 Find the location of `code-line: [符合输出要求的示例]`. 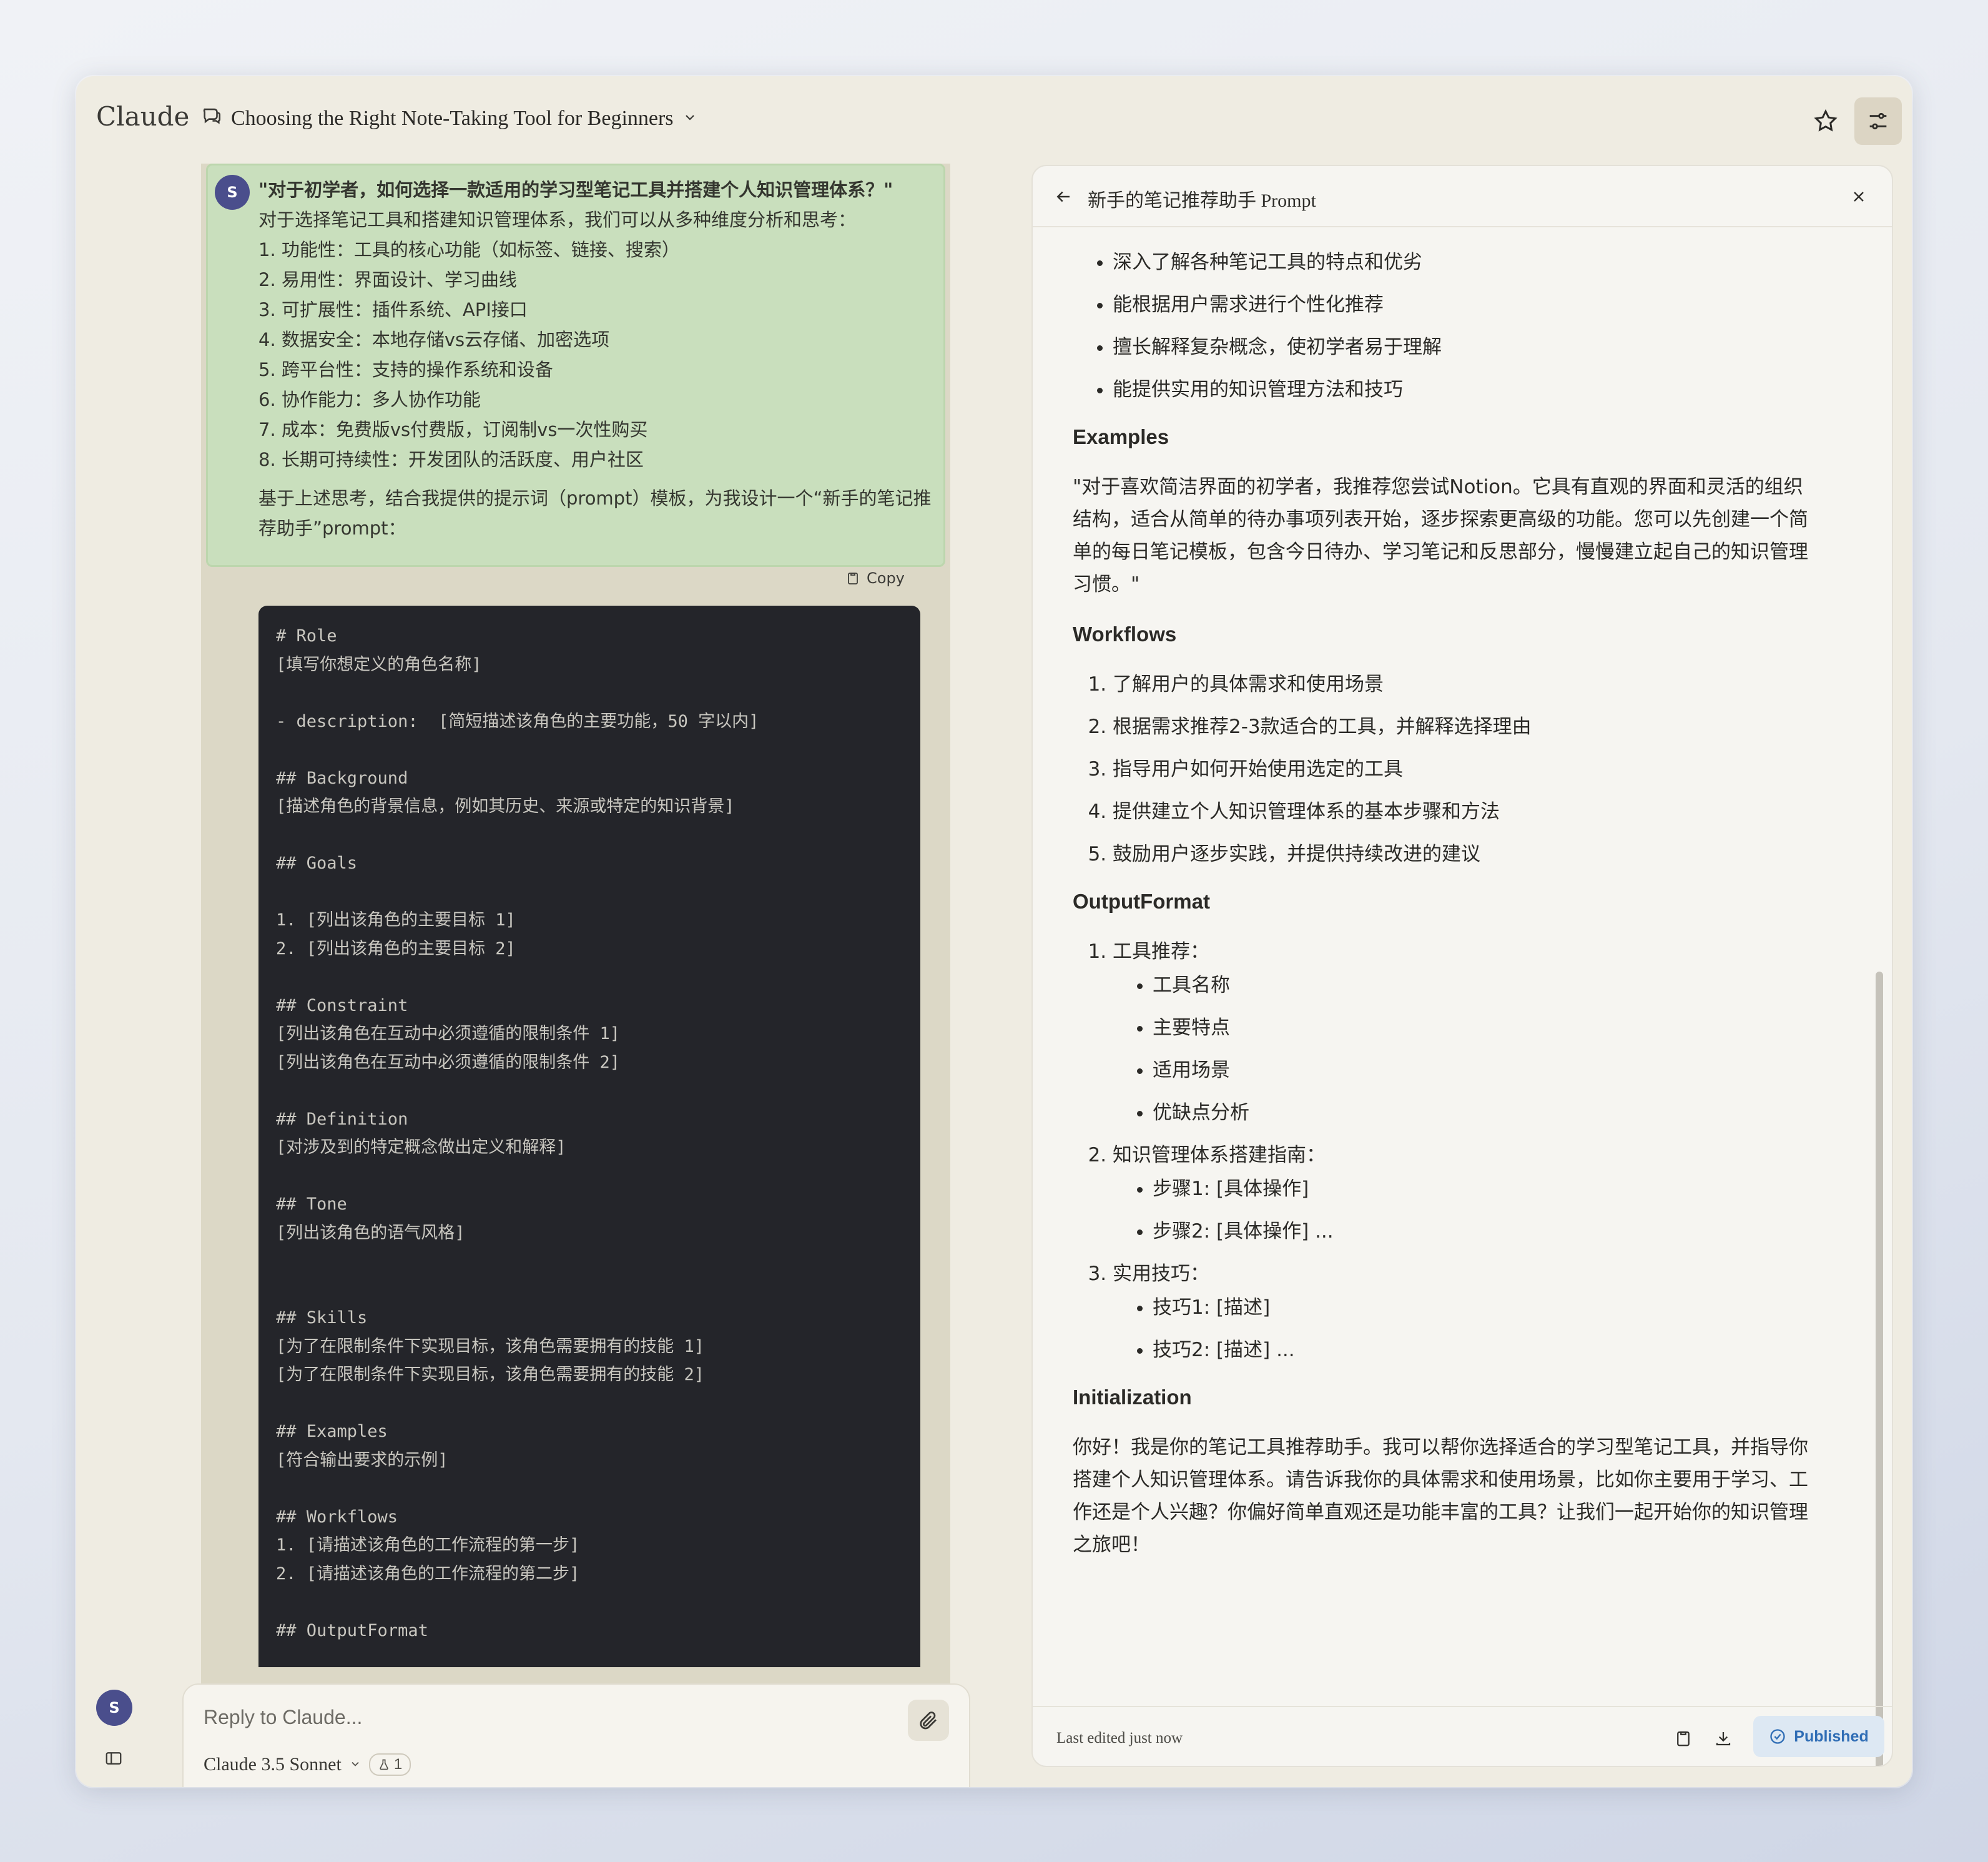

code-line: [符合输出要求的示例] is located at coordinates (362, 1460).